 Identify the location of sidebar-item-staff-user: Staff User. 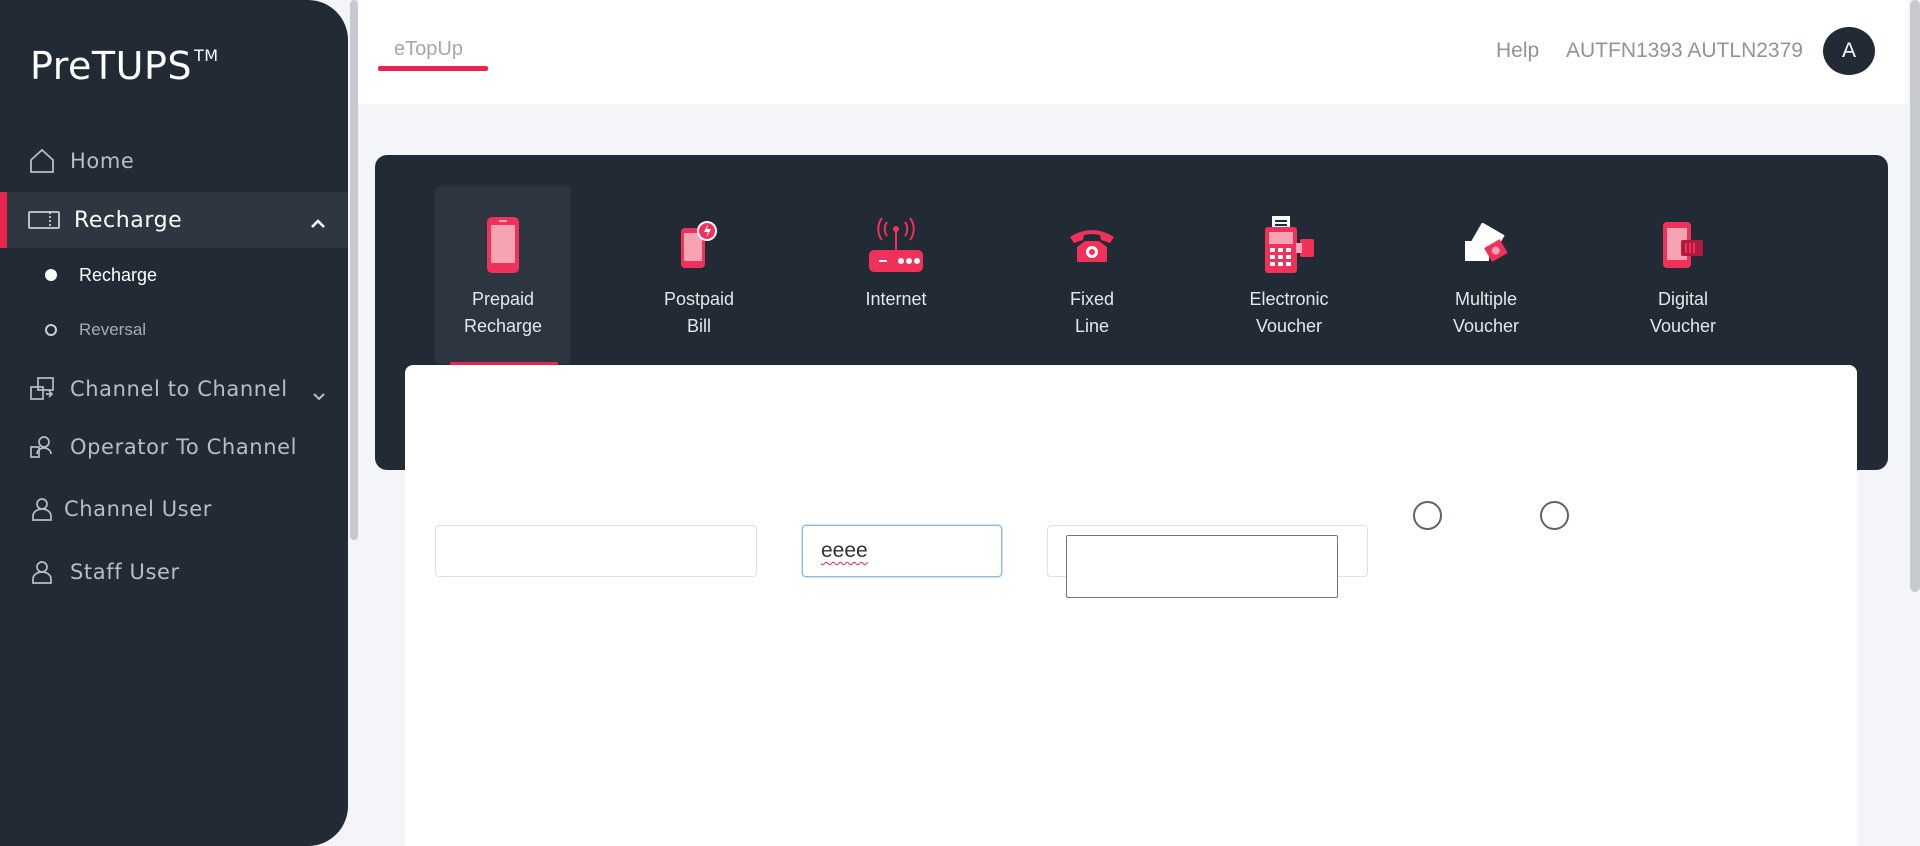
(174, 572).